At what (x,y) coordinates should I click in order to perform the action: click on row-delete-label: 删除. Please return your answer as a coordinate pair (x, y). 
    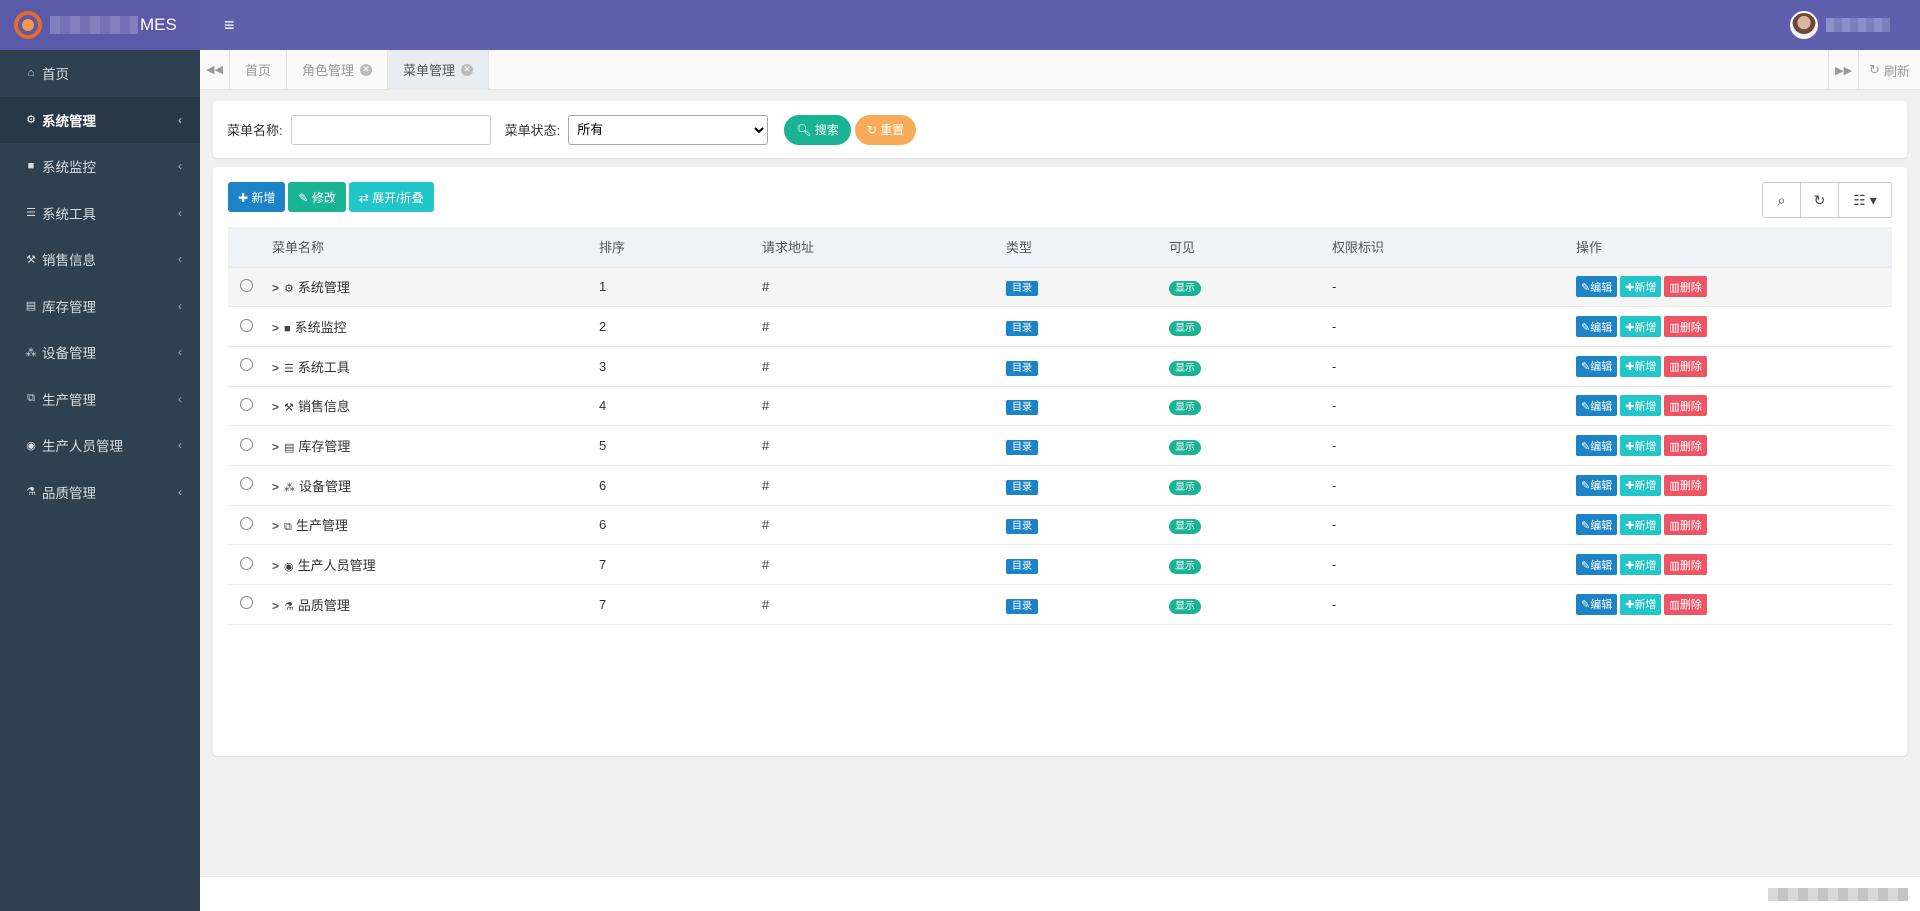
    Looking at the image, I should click on (1690, 367).